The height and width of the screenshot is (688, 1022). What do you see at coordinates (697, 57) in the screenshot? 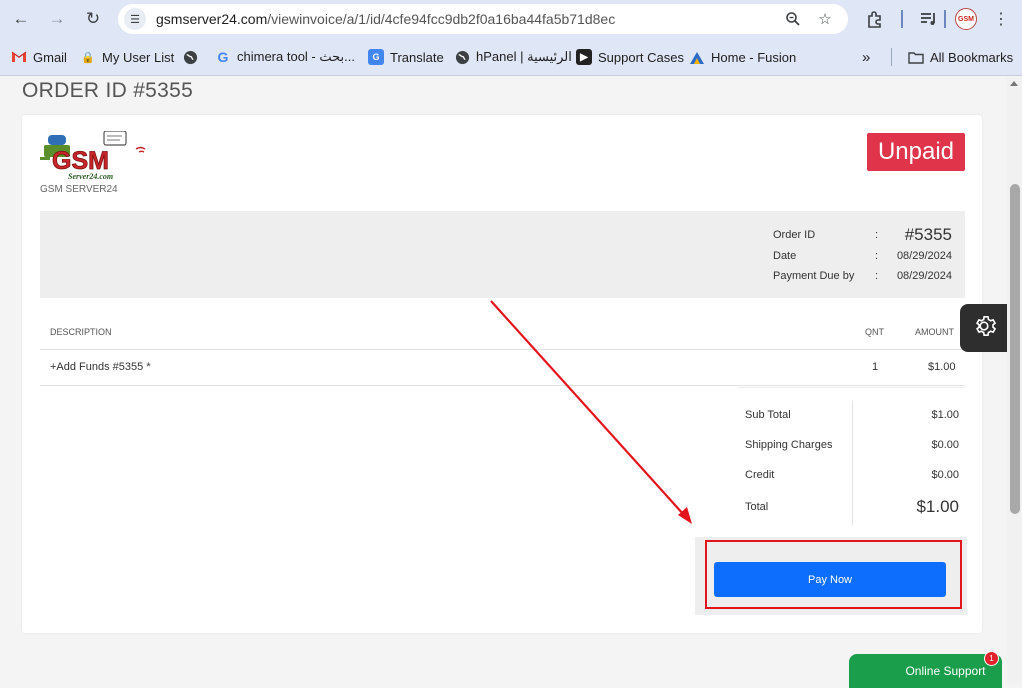
I see `fusion-icon` at bounding box center [697, 57].